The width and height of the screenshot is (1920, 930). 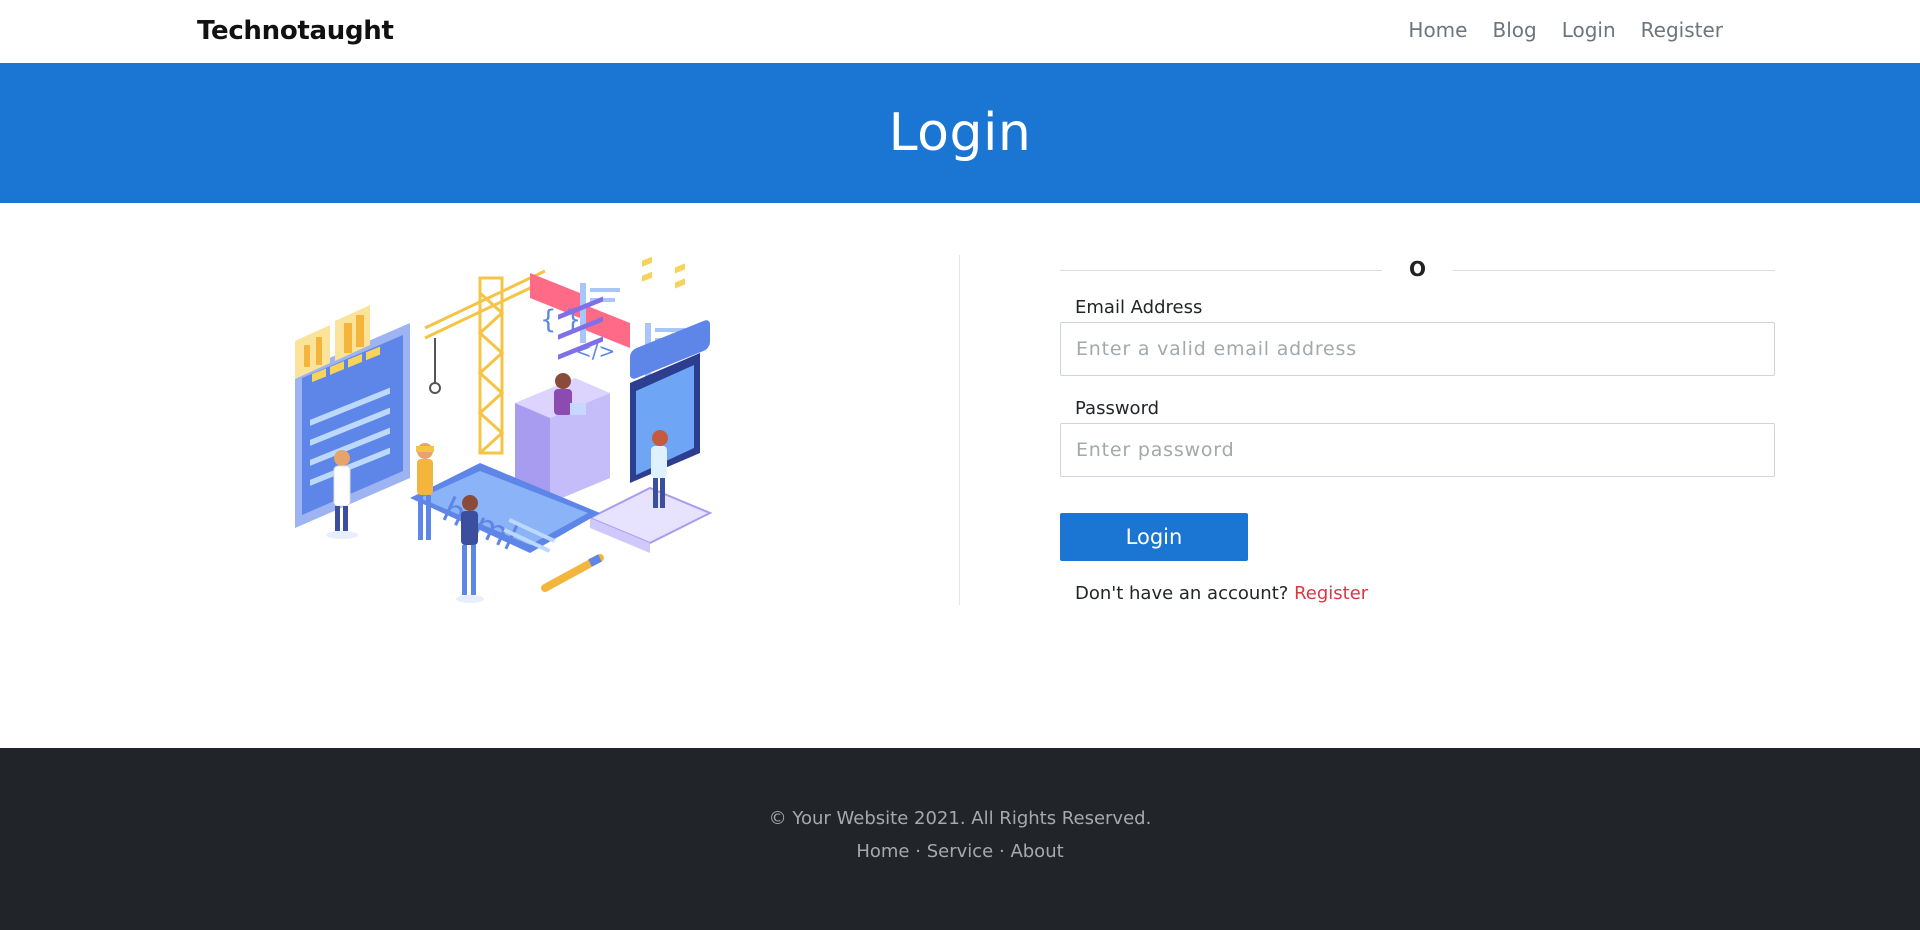 I want to click on register-prompt: Don't have an account? Register, so click(x=1425, y=593).